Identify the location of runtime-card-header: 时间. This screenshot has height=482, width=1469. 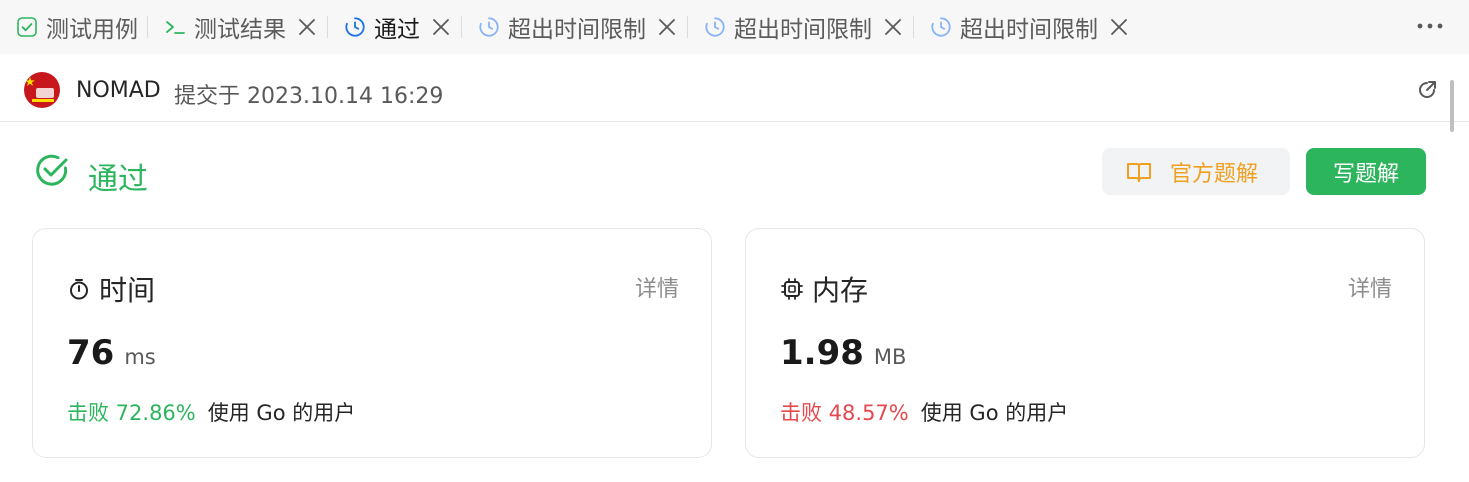
(111, 289).